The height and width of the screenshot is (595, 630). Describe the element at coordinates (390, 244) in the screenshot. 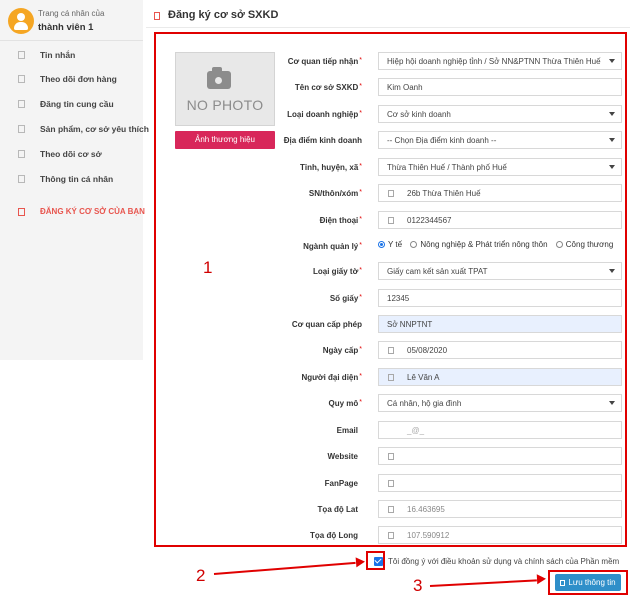

I see `radio-y-te: Y tế` at that location.